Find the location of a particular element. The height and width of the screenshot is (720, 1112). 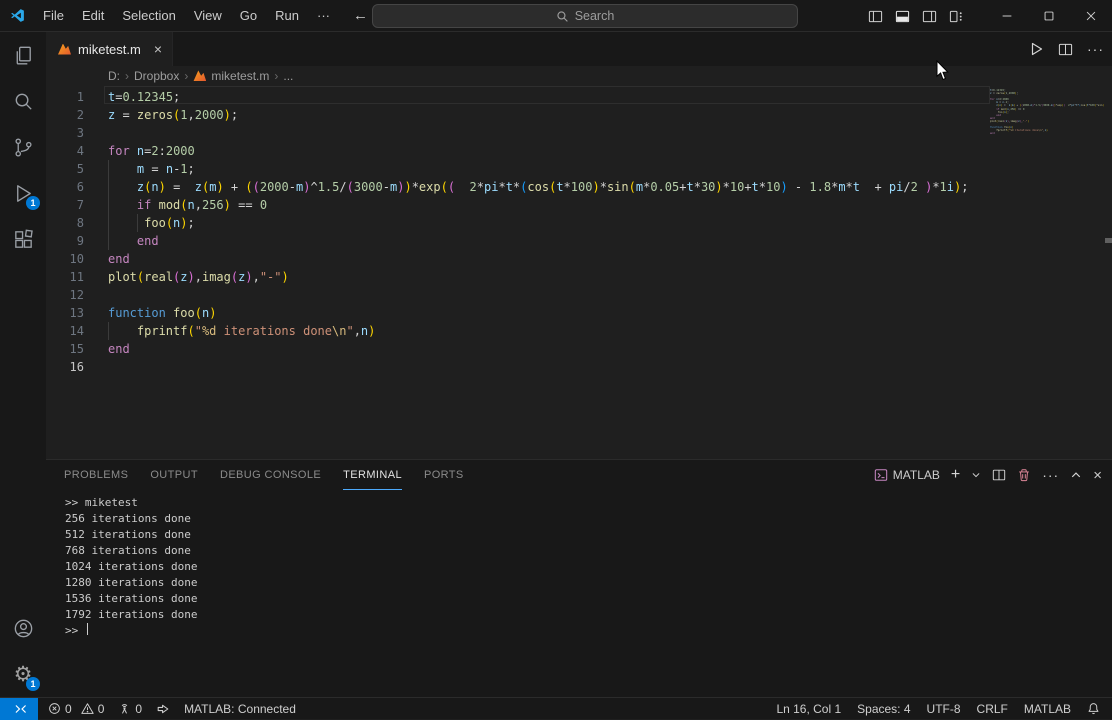

vscode-logo-icon is located at coordinates (17, 15).